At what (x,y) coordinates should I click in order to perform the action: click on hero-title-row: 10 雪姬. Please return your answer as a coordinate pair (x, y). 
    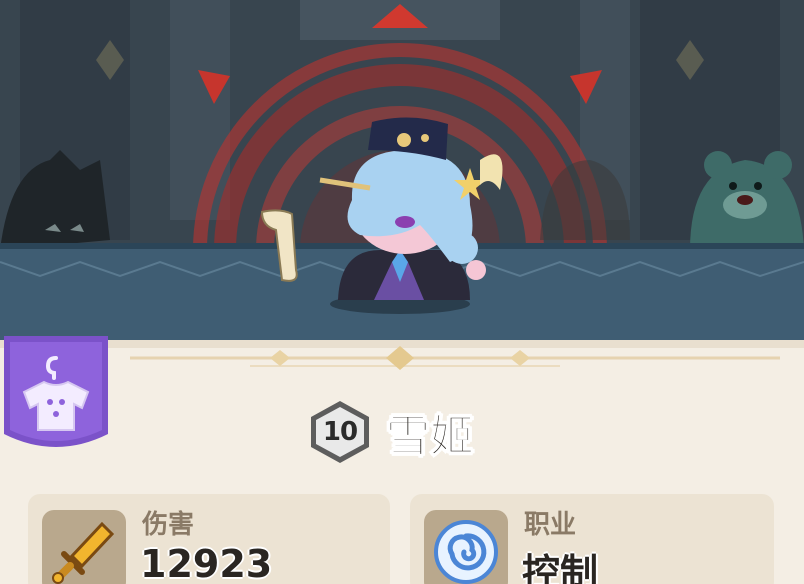
    Looking at the image, I should click on (391, 432).